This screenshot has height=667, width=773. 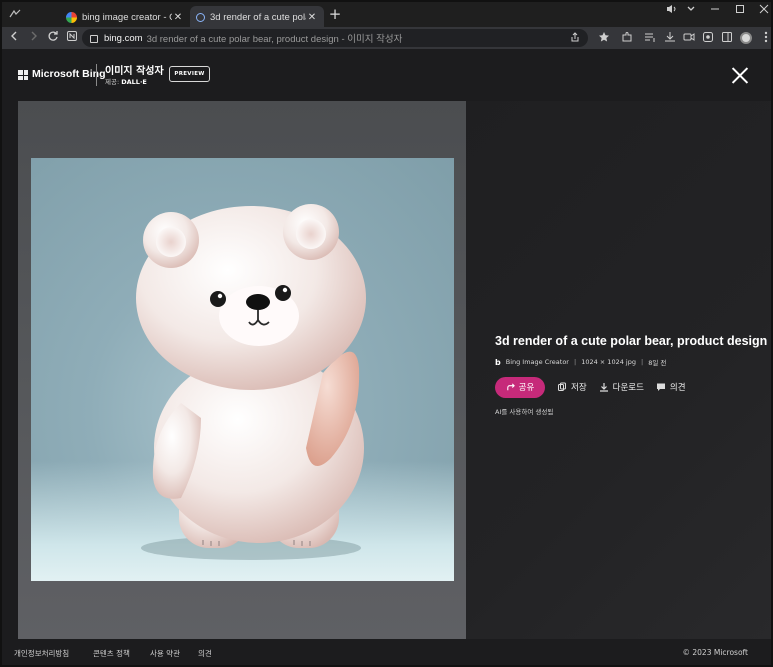 I want to click on bookmark-star-icon, so click(x=604, y=38).